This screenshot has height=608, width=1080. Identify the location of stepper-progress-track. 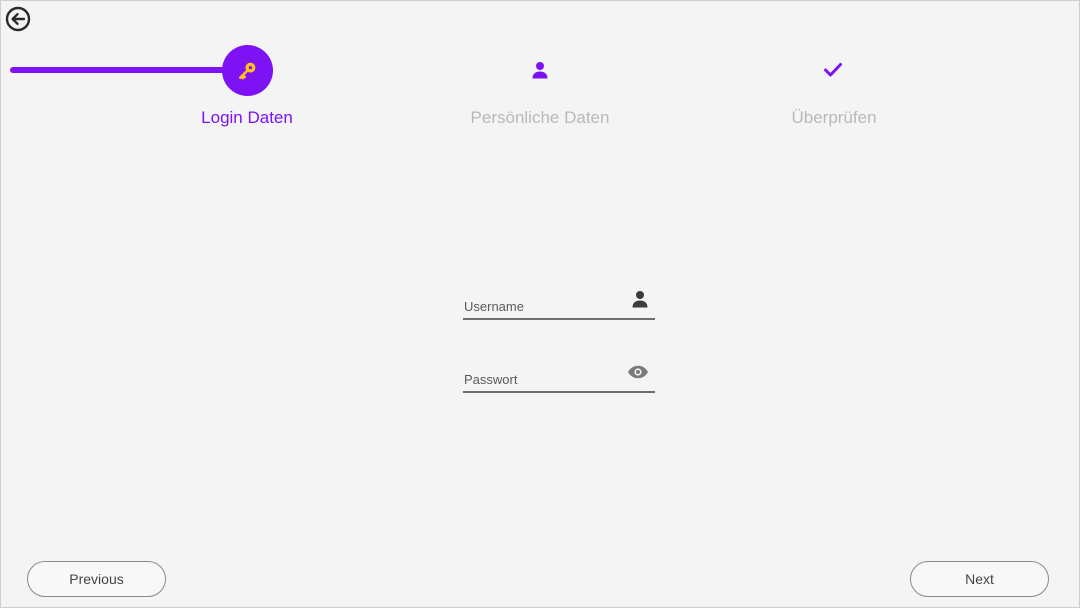
(122, 70).